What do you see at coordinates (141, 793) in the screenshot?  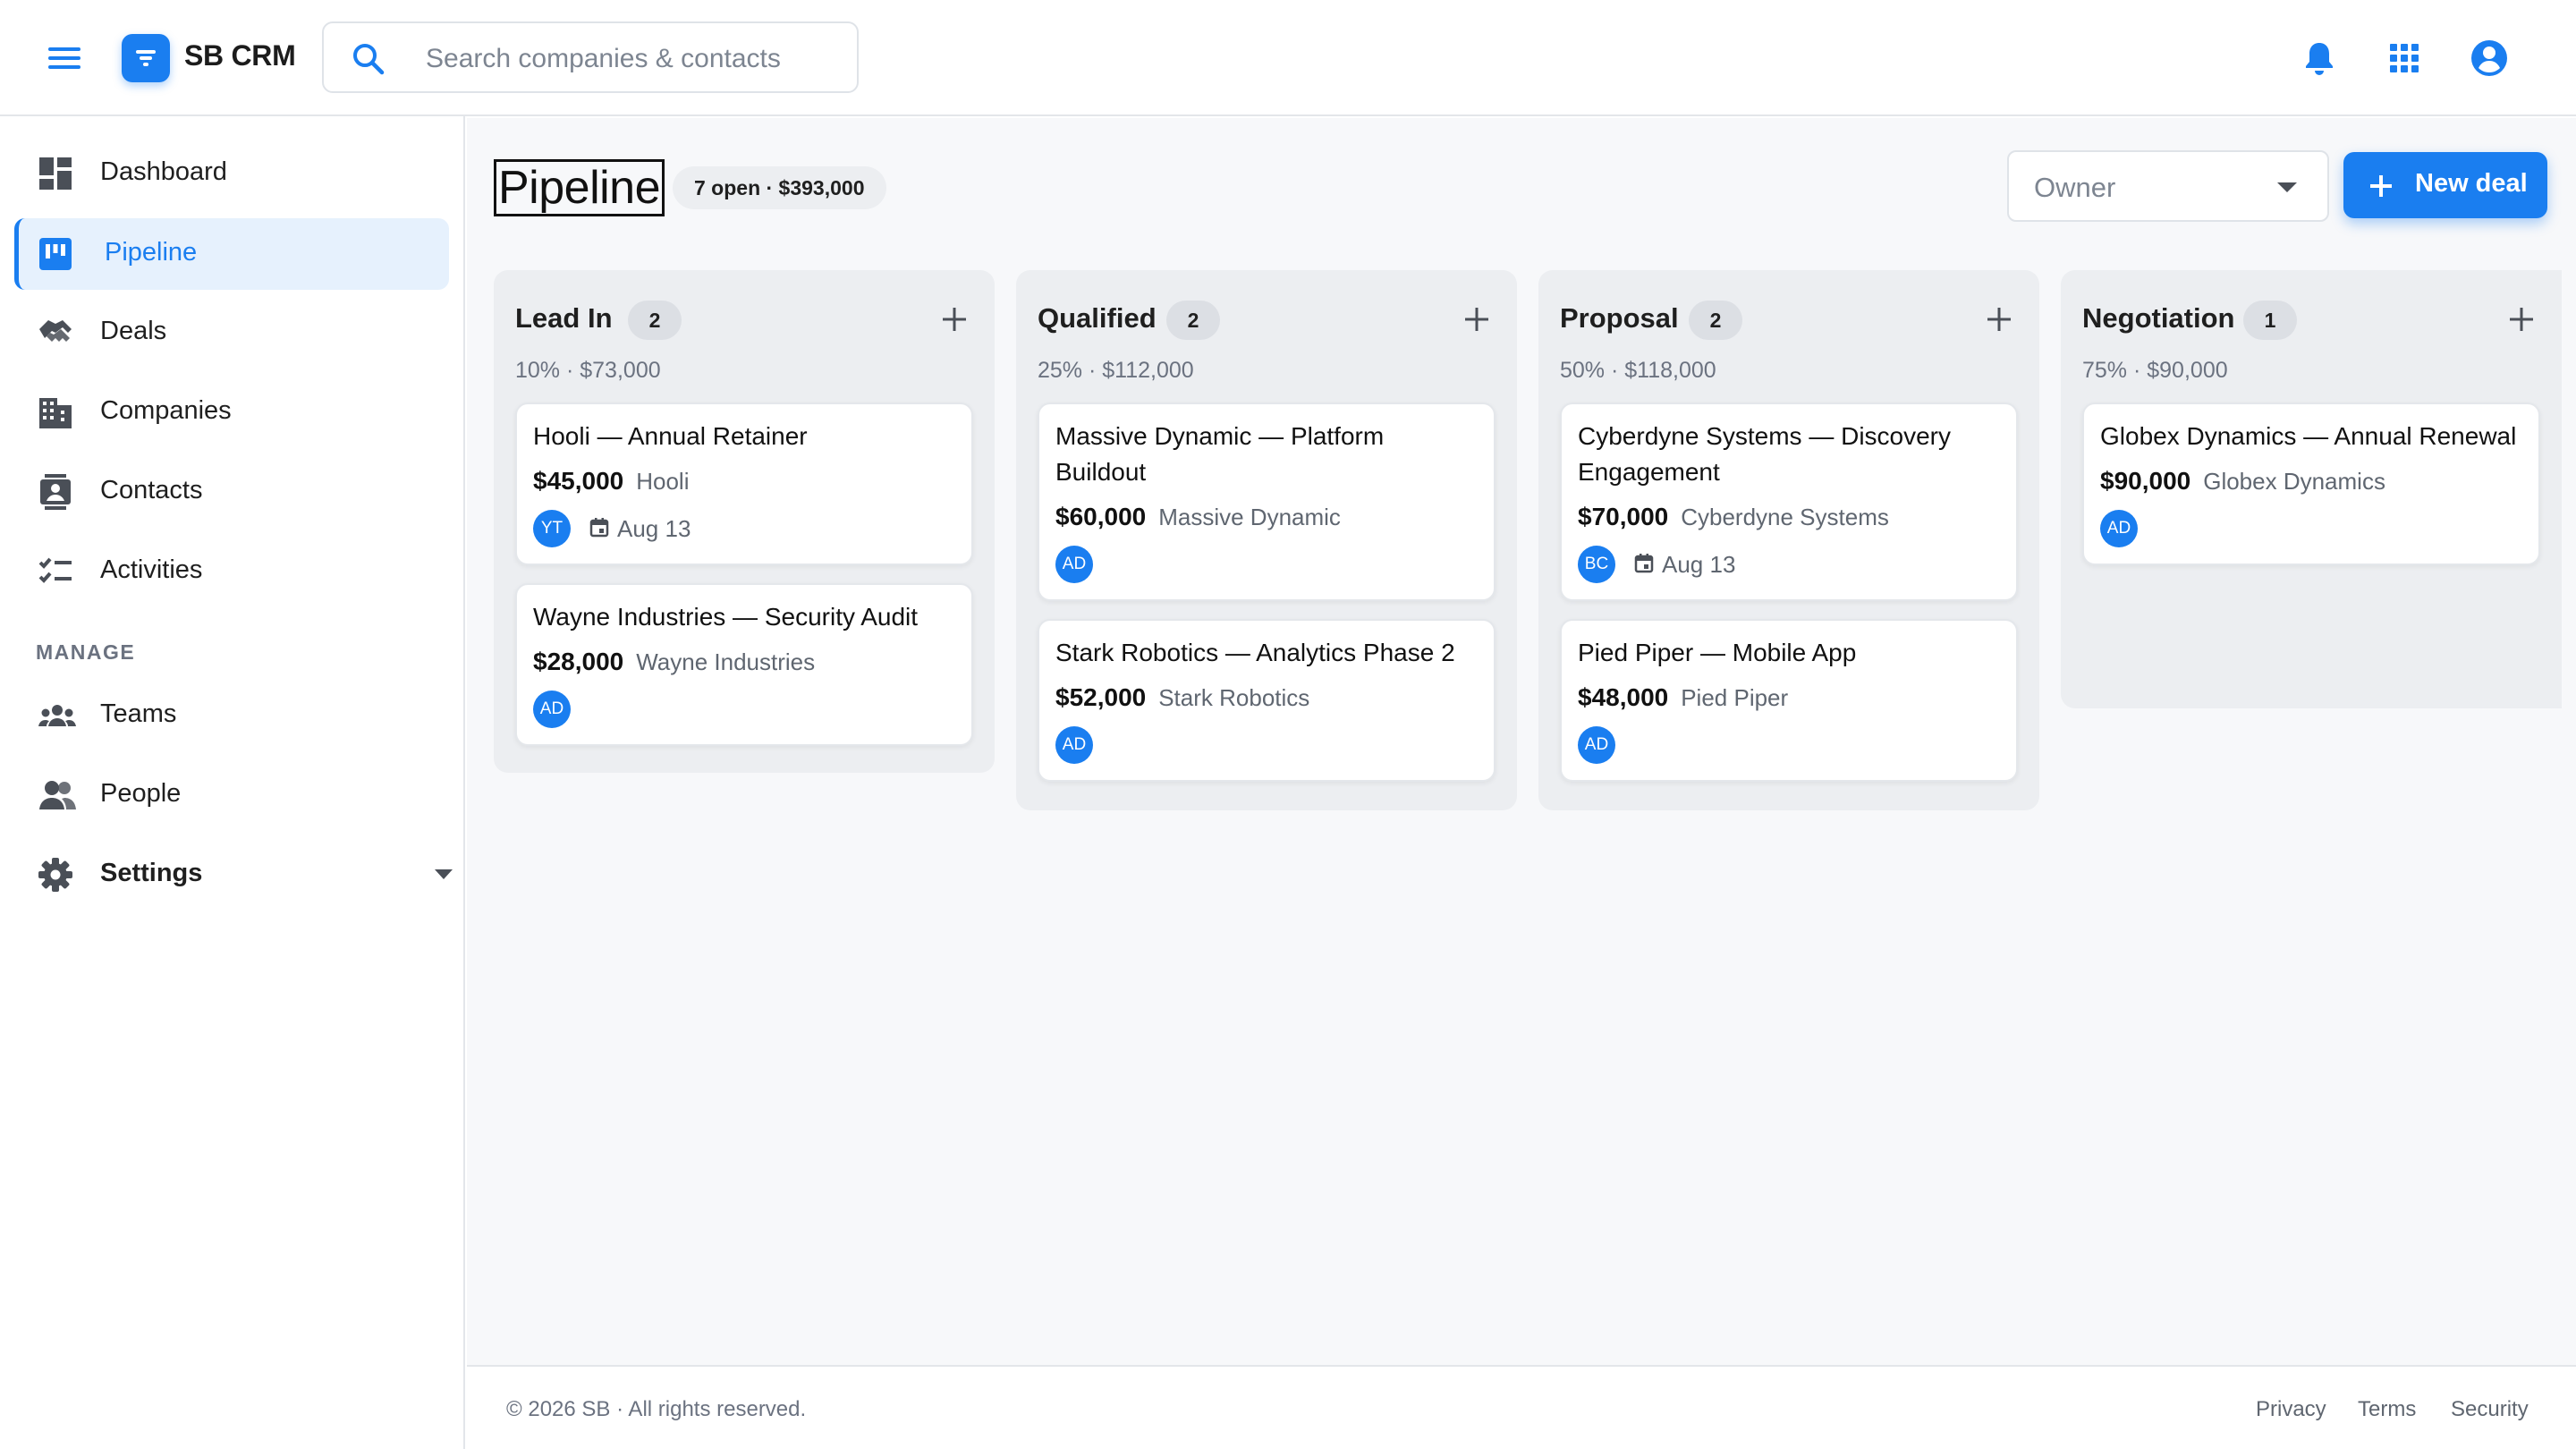 I see `sidebar-item-label: People` at bounding box center [141, 793].